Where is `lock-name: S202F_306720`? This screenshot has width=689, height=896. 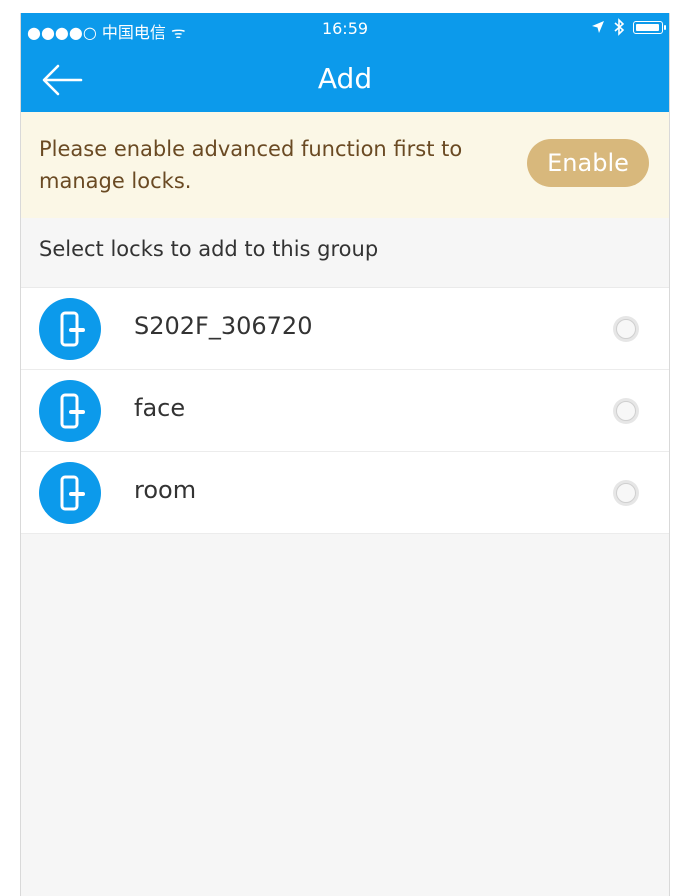 lock-name: S202F_306720 is located at coordinates (223, 326).